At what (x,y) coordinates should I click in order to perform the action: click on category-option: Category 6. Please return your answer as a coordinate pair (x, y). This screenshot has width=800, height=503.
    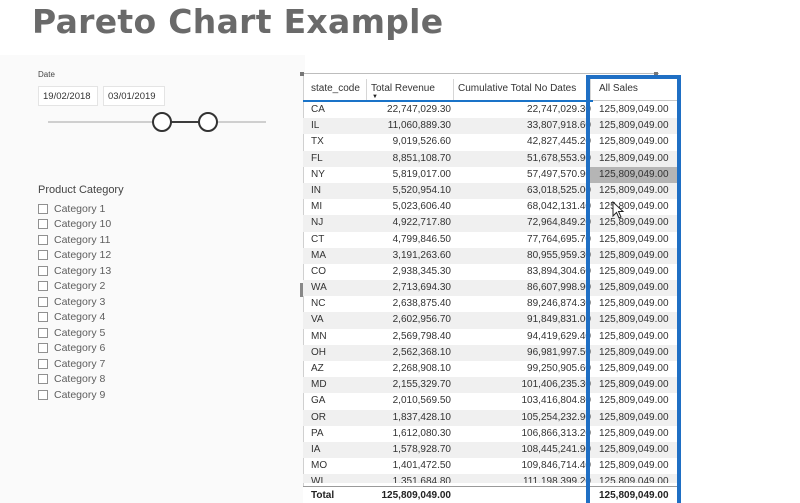
    Looking at the image, I should click on (74, 349).